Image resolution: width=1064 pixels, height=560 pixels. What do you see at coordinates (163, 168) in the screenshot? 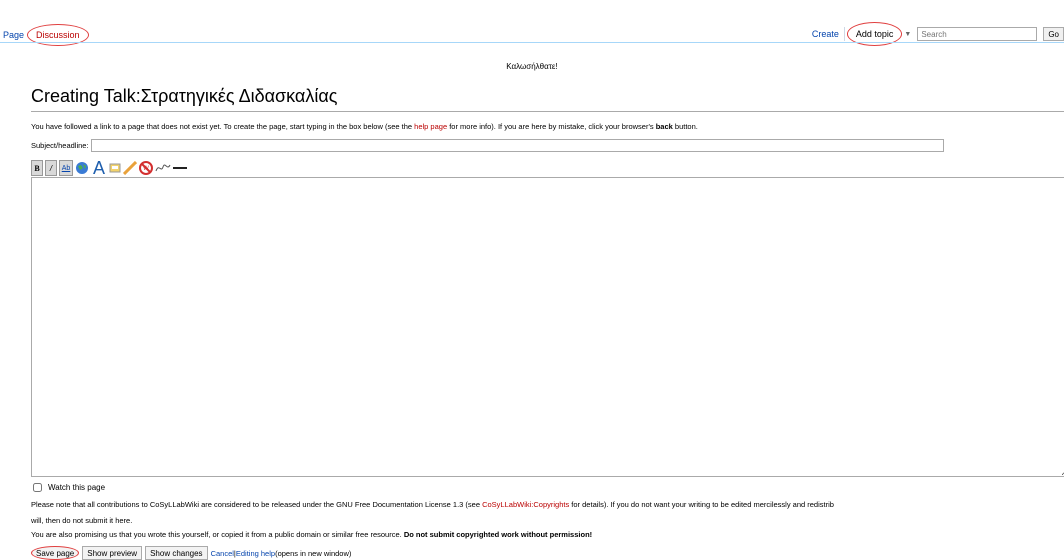
I see `signature-icon` at bounding box center [163, 168].